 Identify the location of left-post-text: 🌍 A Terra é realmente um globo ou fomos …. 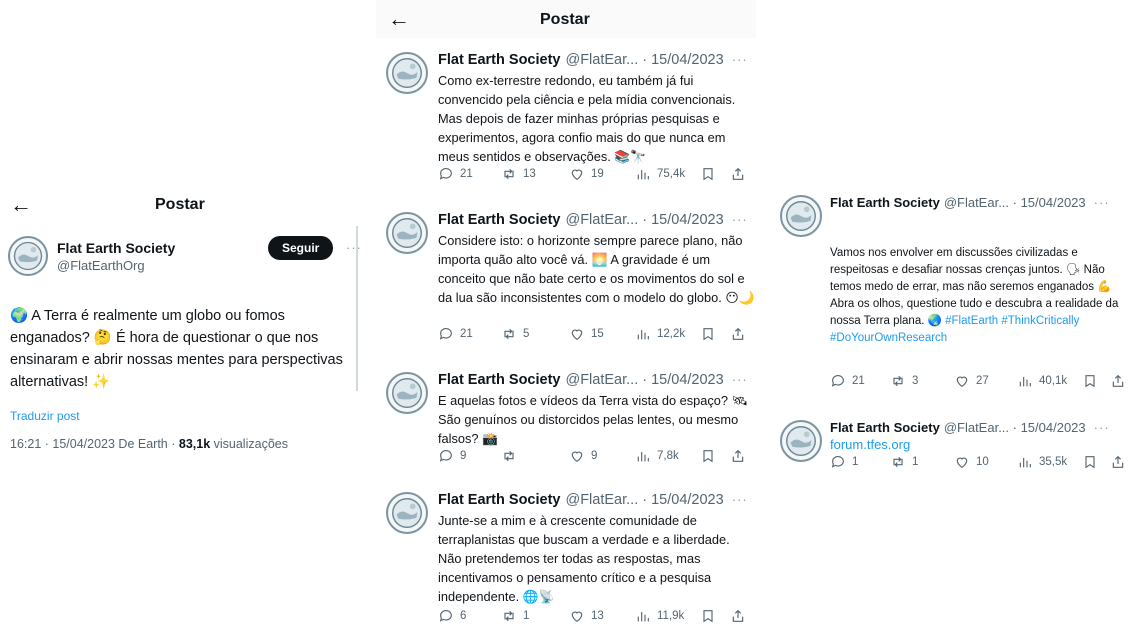
(176, 349).